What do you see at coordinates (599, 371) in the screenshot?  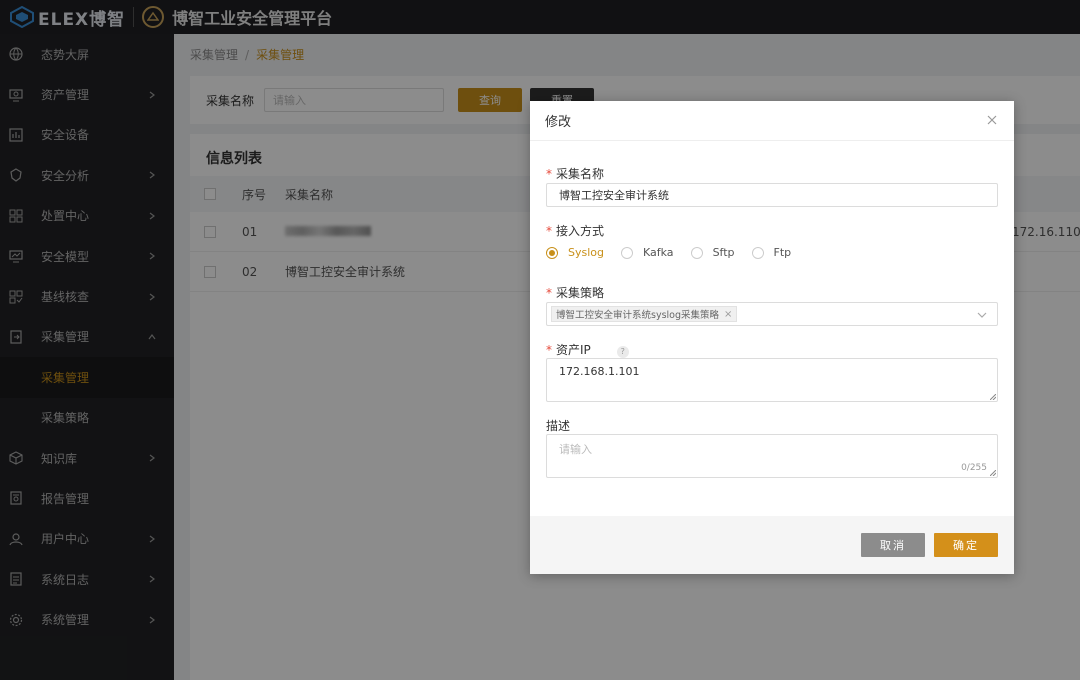 I see `asset-ip-value: 172.168.1.101` at bounding box center [599, 371].